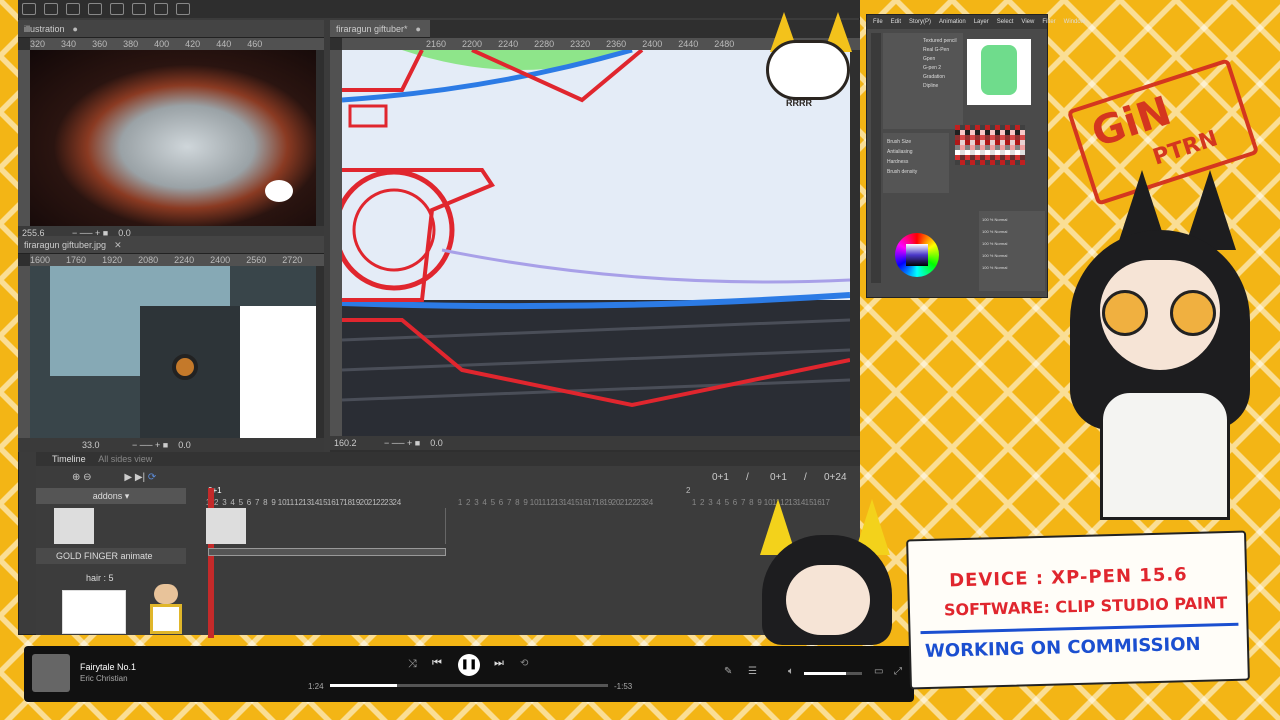 Image resolution: width=1280 pixels, height=720 pixels. I want to click on menu-view: View, so click(1027, 22).